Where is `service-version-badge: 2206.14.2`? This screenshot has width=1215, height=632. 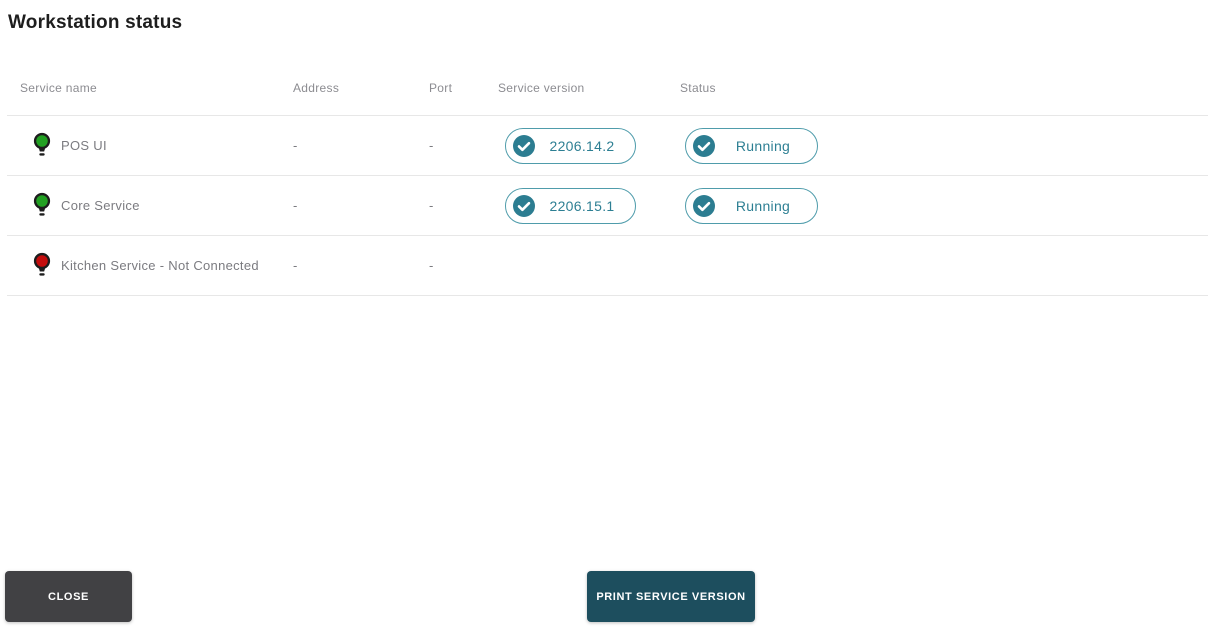 service-version-badge: 2206.14.2 is located at coordinates (570, 145).